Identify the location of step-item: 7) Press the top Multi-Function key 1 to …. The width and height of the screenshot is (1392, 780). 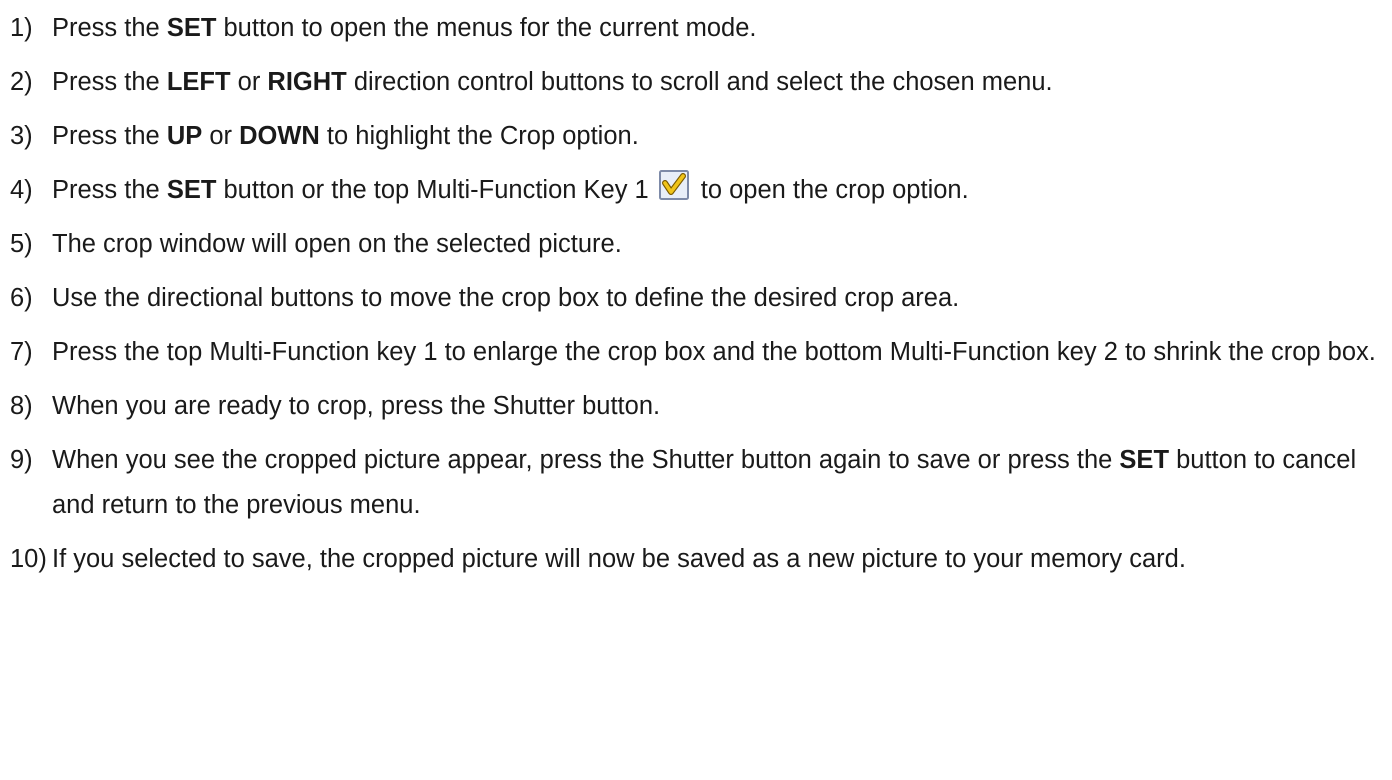
(699, 352).